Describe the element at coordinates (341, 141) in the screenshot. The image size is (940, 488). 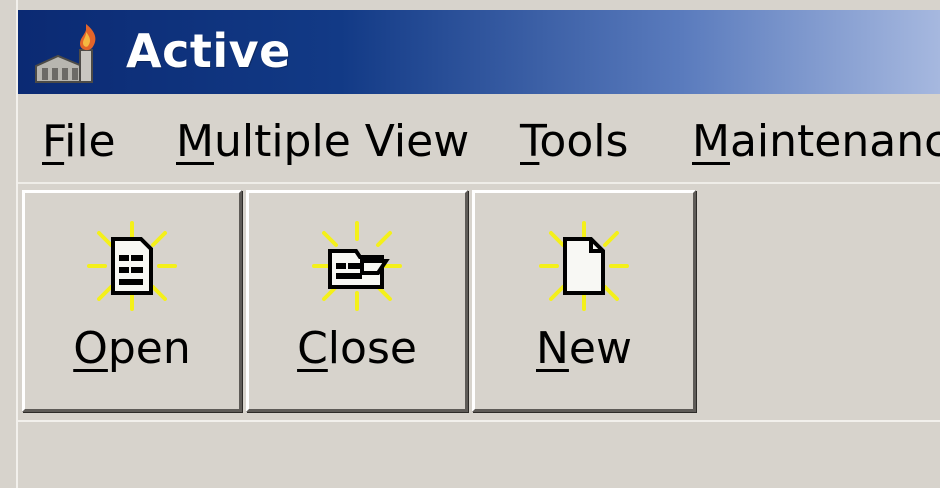
I see `menu-multiple-view-label: ultiple View` at that location.